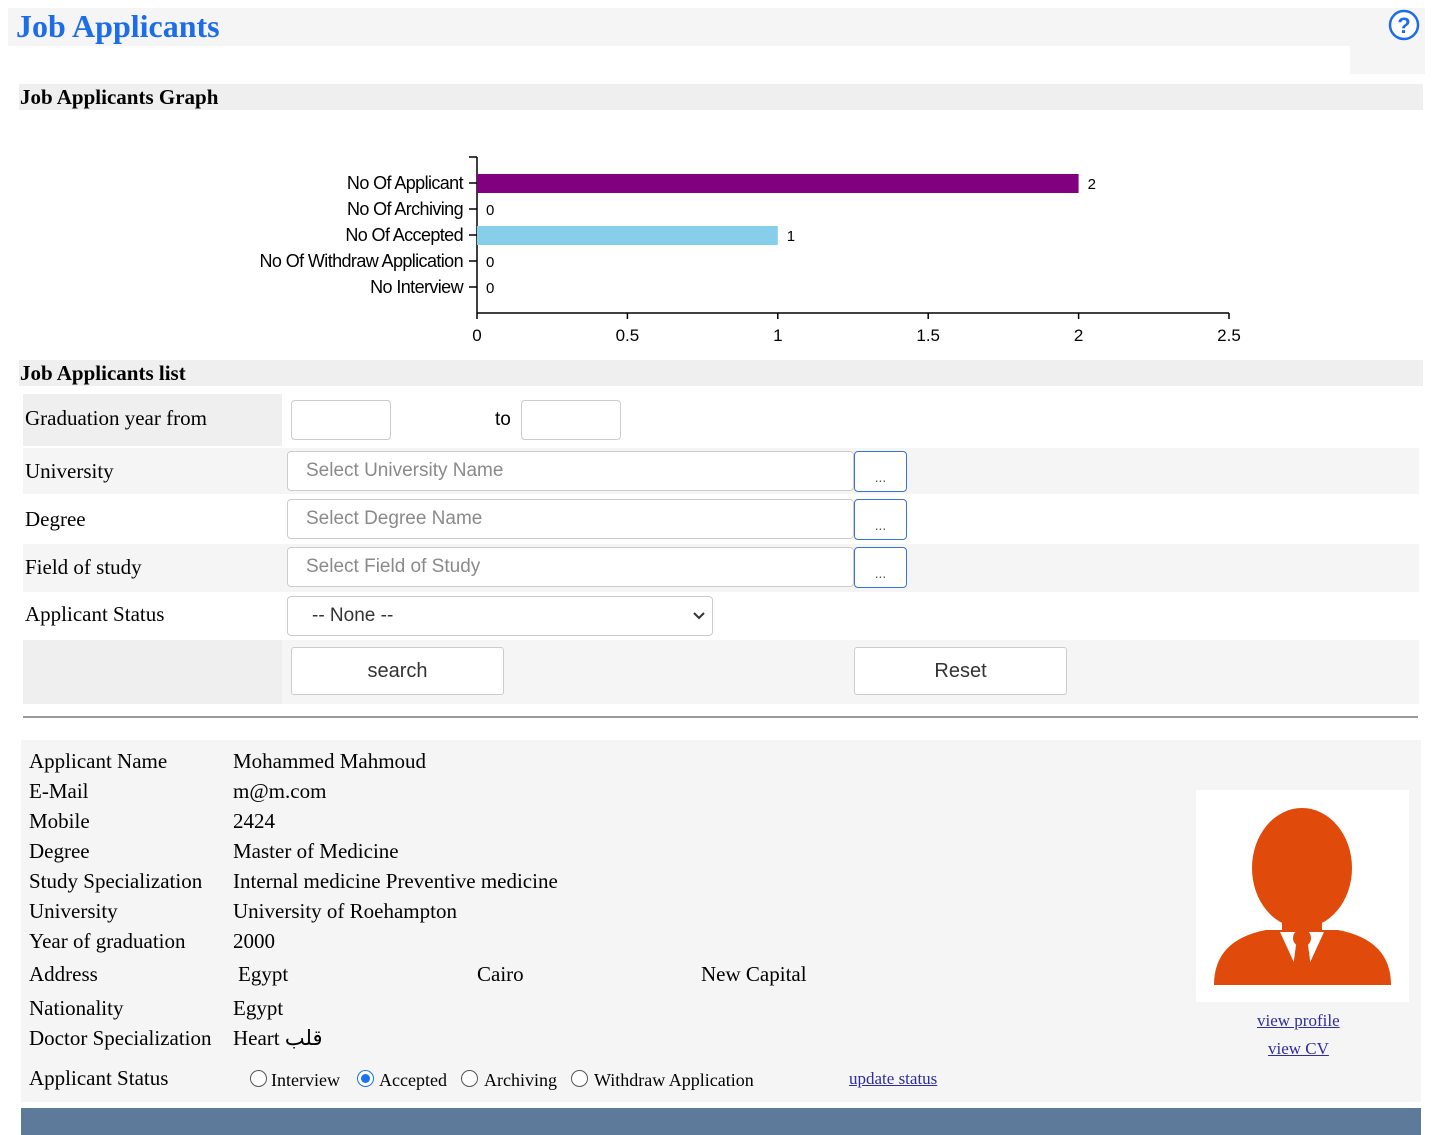 The height and width of the screenshot is (1135, 1435). Describe the element at coordinates (99, 1078) in the screenshot. I see `applicant-status-label: Applicant Status` at that location.